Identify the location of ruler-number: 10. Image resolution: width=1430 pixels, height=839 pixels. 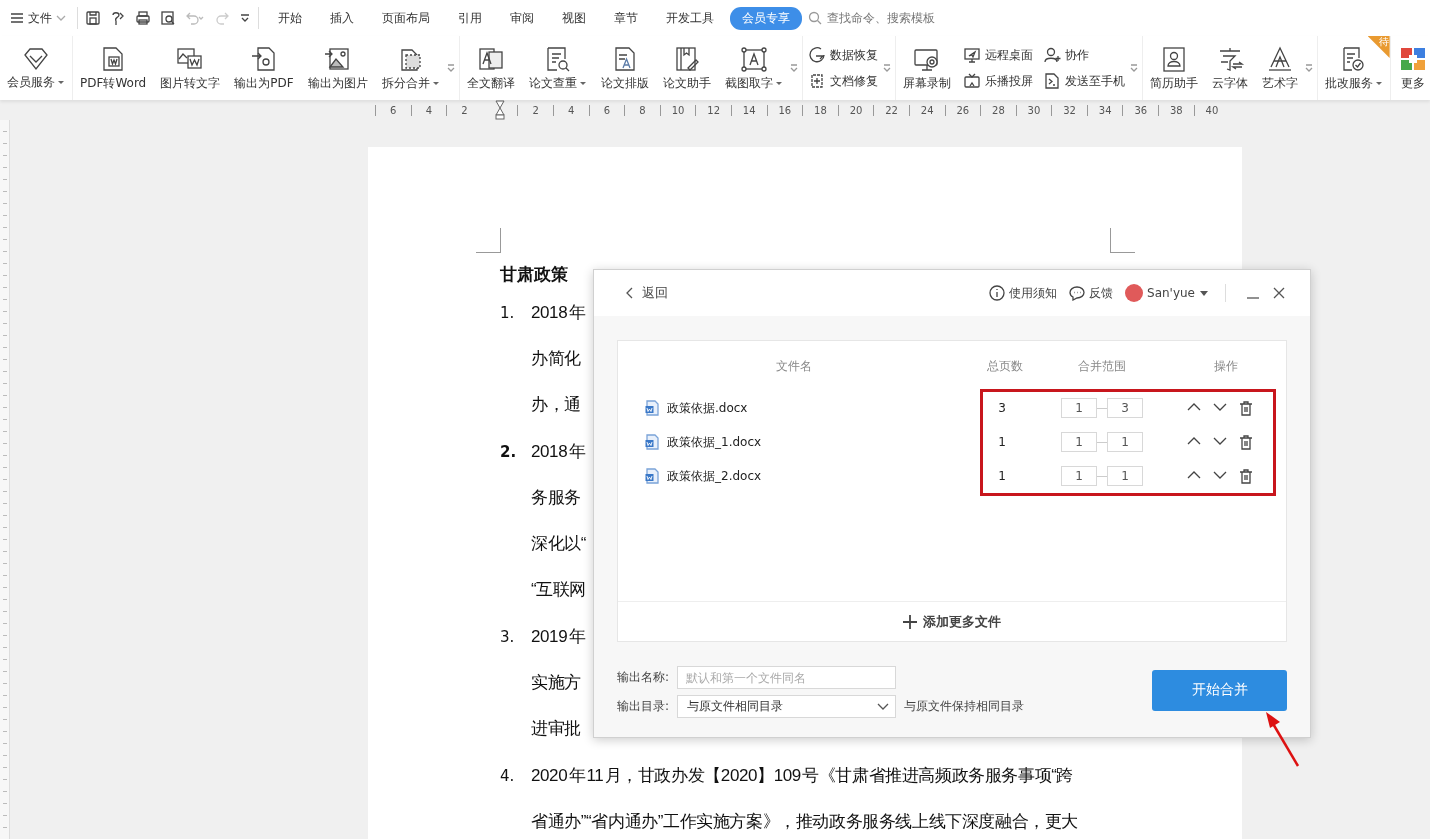
(678, 110).